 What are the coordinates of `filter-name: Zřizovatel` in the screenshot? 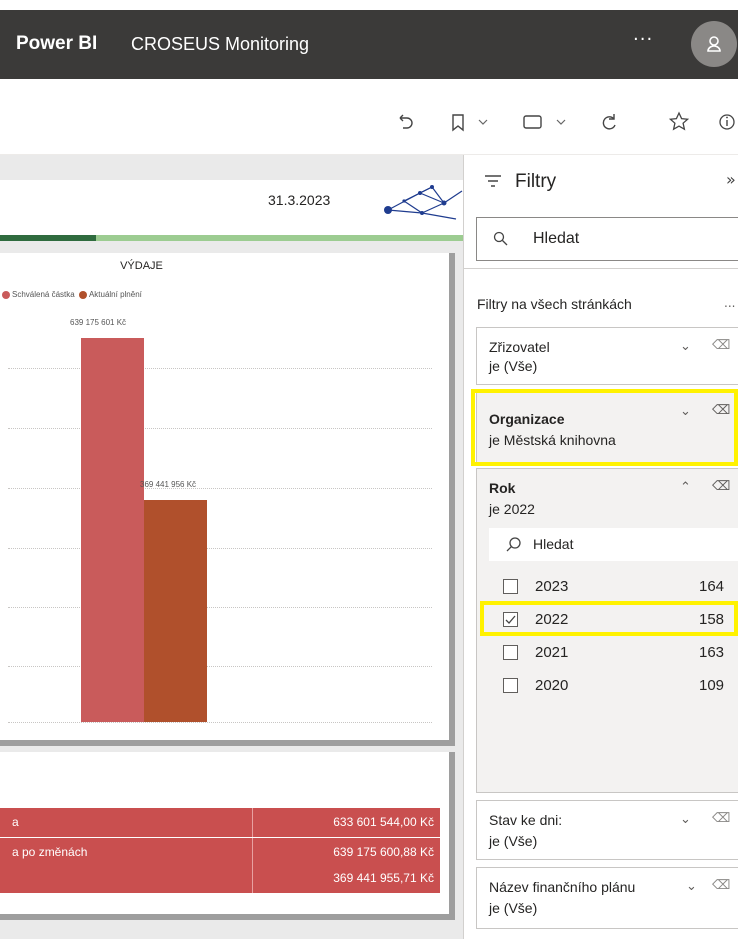 It's located at (519, 347).